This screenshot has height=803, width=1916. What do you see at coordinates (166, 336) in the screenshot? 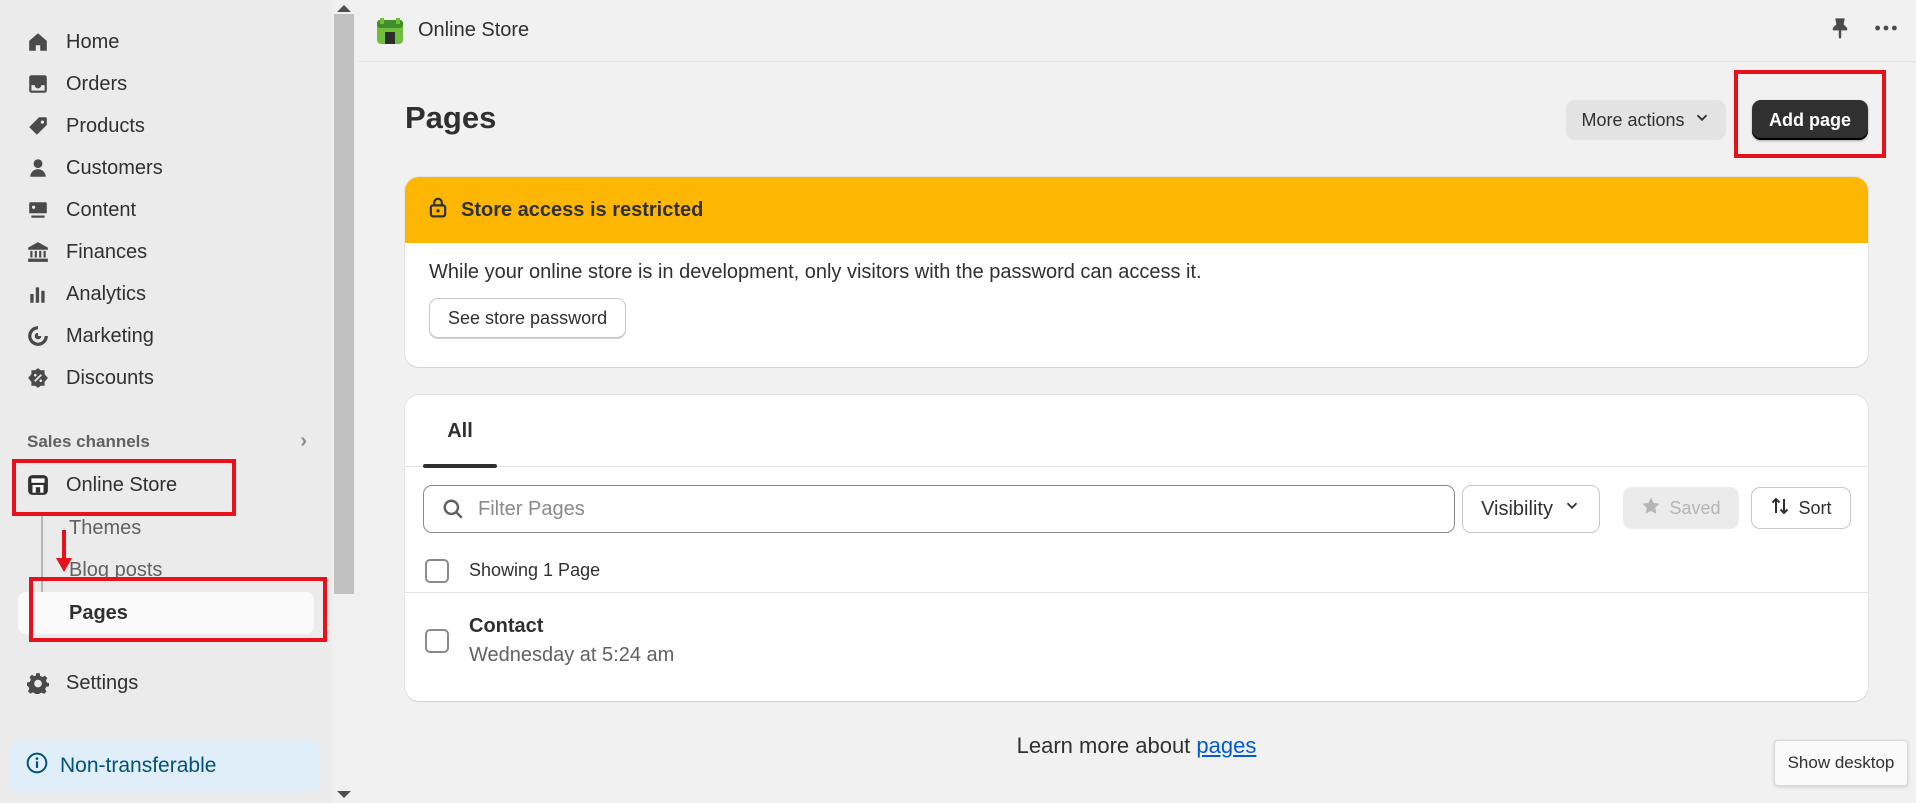
I see `sidebar-item-marketing: Marketing` at bounding box center [166, 336].